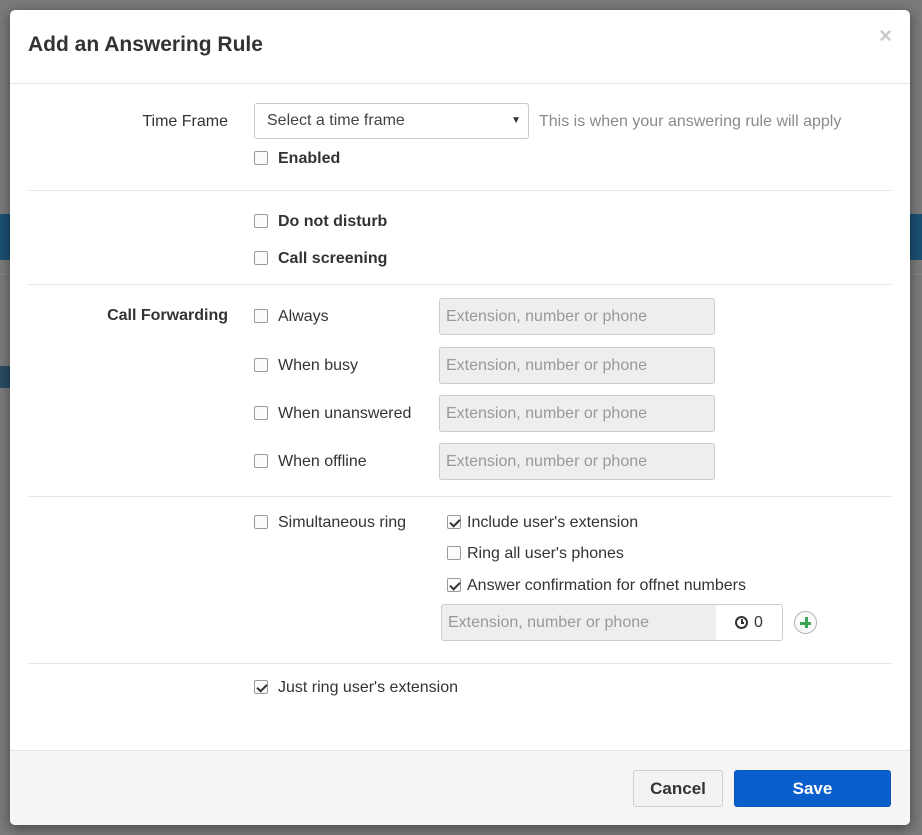  Describe the element at coordinates (454, 553) in the screenshot. I see `ring-all-phones-checkbox` at that location.